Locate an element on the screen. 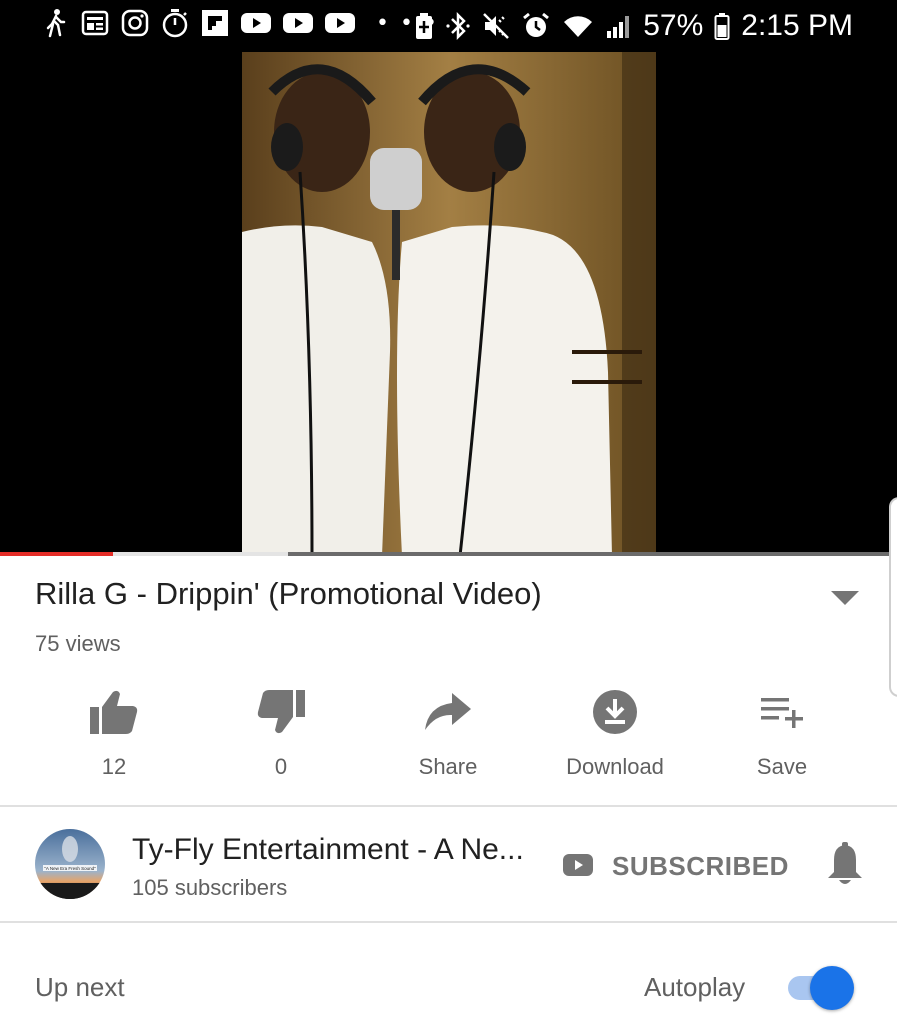  up-next-label: Up next is located at coordinates (80, 987).